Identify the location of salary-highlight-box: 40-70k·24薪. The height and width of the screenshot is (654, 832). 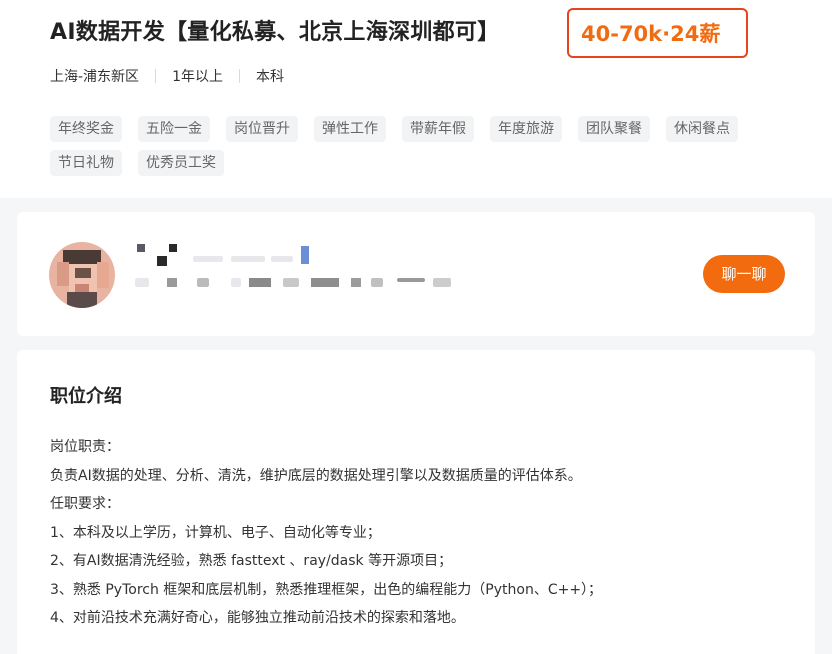
(657, 33).